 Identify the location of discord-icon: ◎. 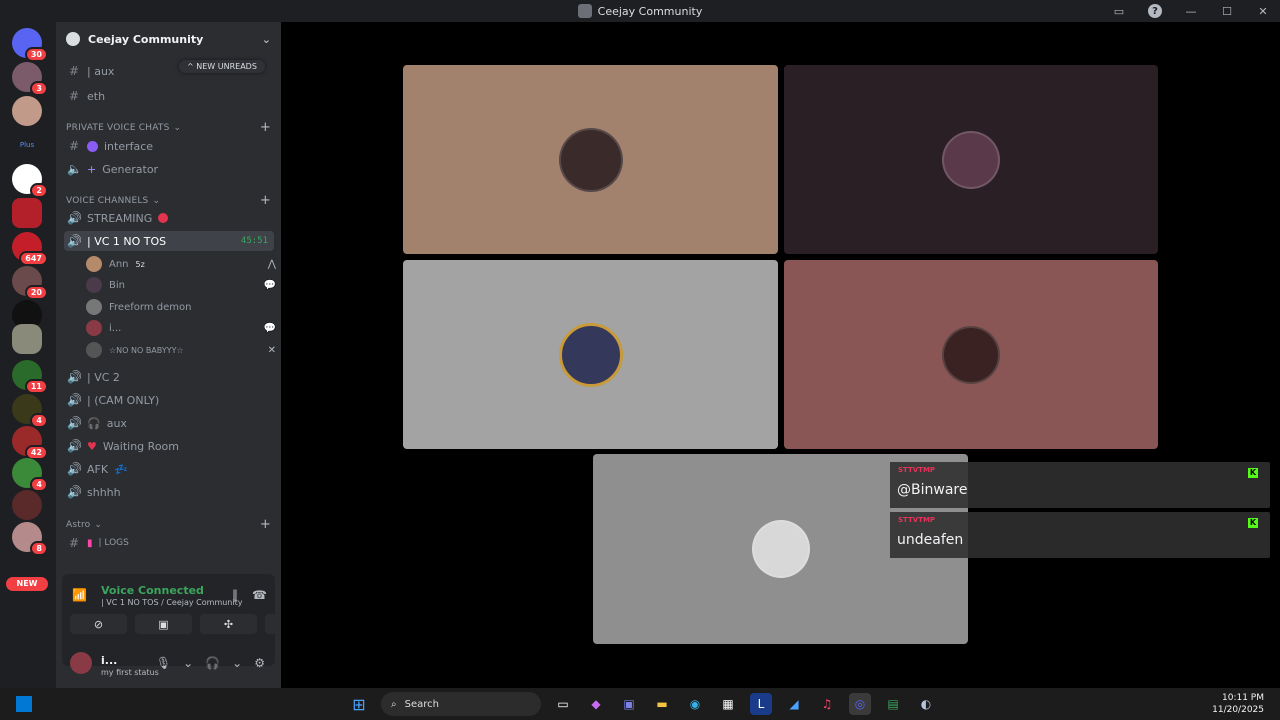
(860, 704).